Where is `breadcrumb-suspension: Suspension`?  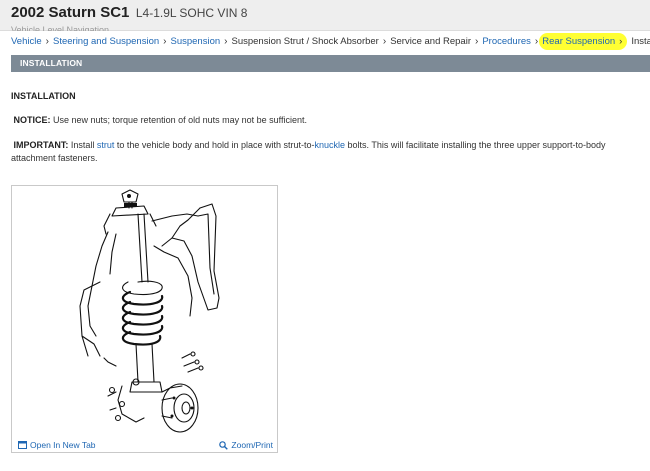
breadcrumb-suspension: Suspension is located at coordinates (196, 41).